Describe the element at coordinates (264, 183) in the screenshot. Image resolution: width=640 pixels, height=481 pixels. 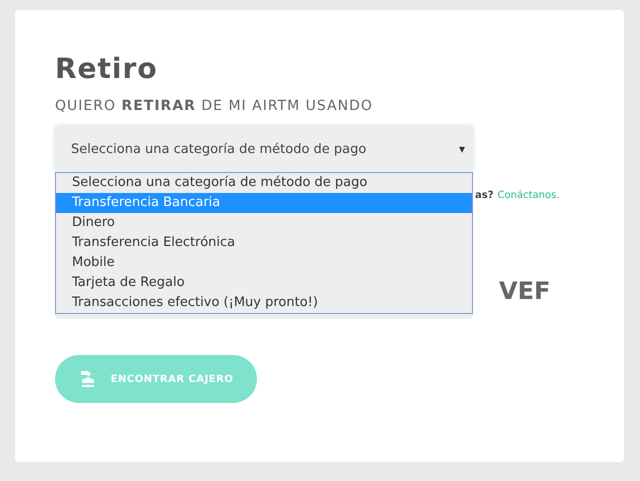
I see `dropdown-option: Selecciona una categoría de método de pago` at that location.